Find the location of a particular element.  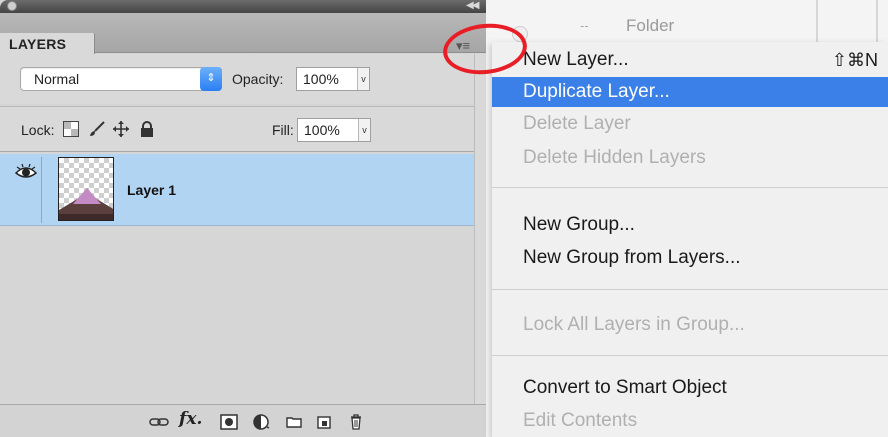

menu-item-label: Delete Hidden Layers is located at coordinates (614, 157).